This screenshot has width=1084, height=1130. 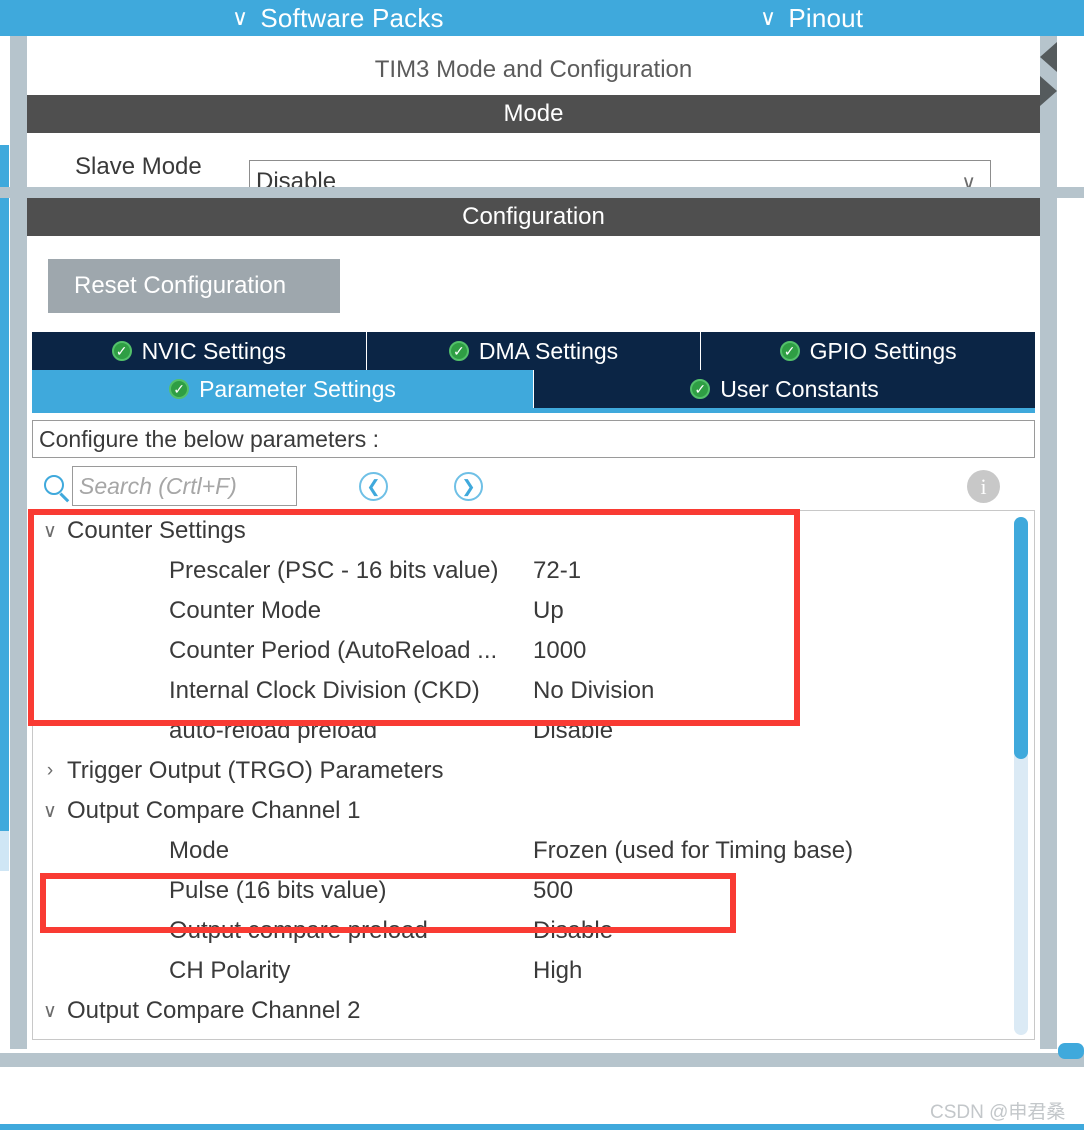 I want to click on tab-nvic-settings-label: NVIC Settings, so click(x=214, y=350).